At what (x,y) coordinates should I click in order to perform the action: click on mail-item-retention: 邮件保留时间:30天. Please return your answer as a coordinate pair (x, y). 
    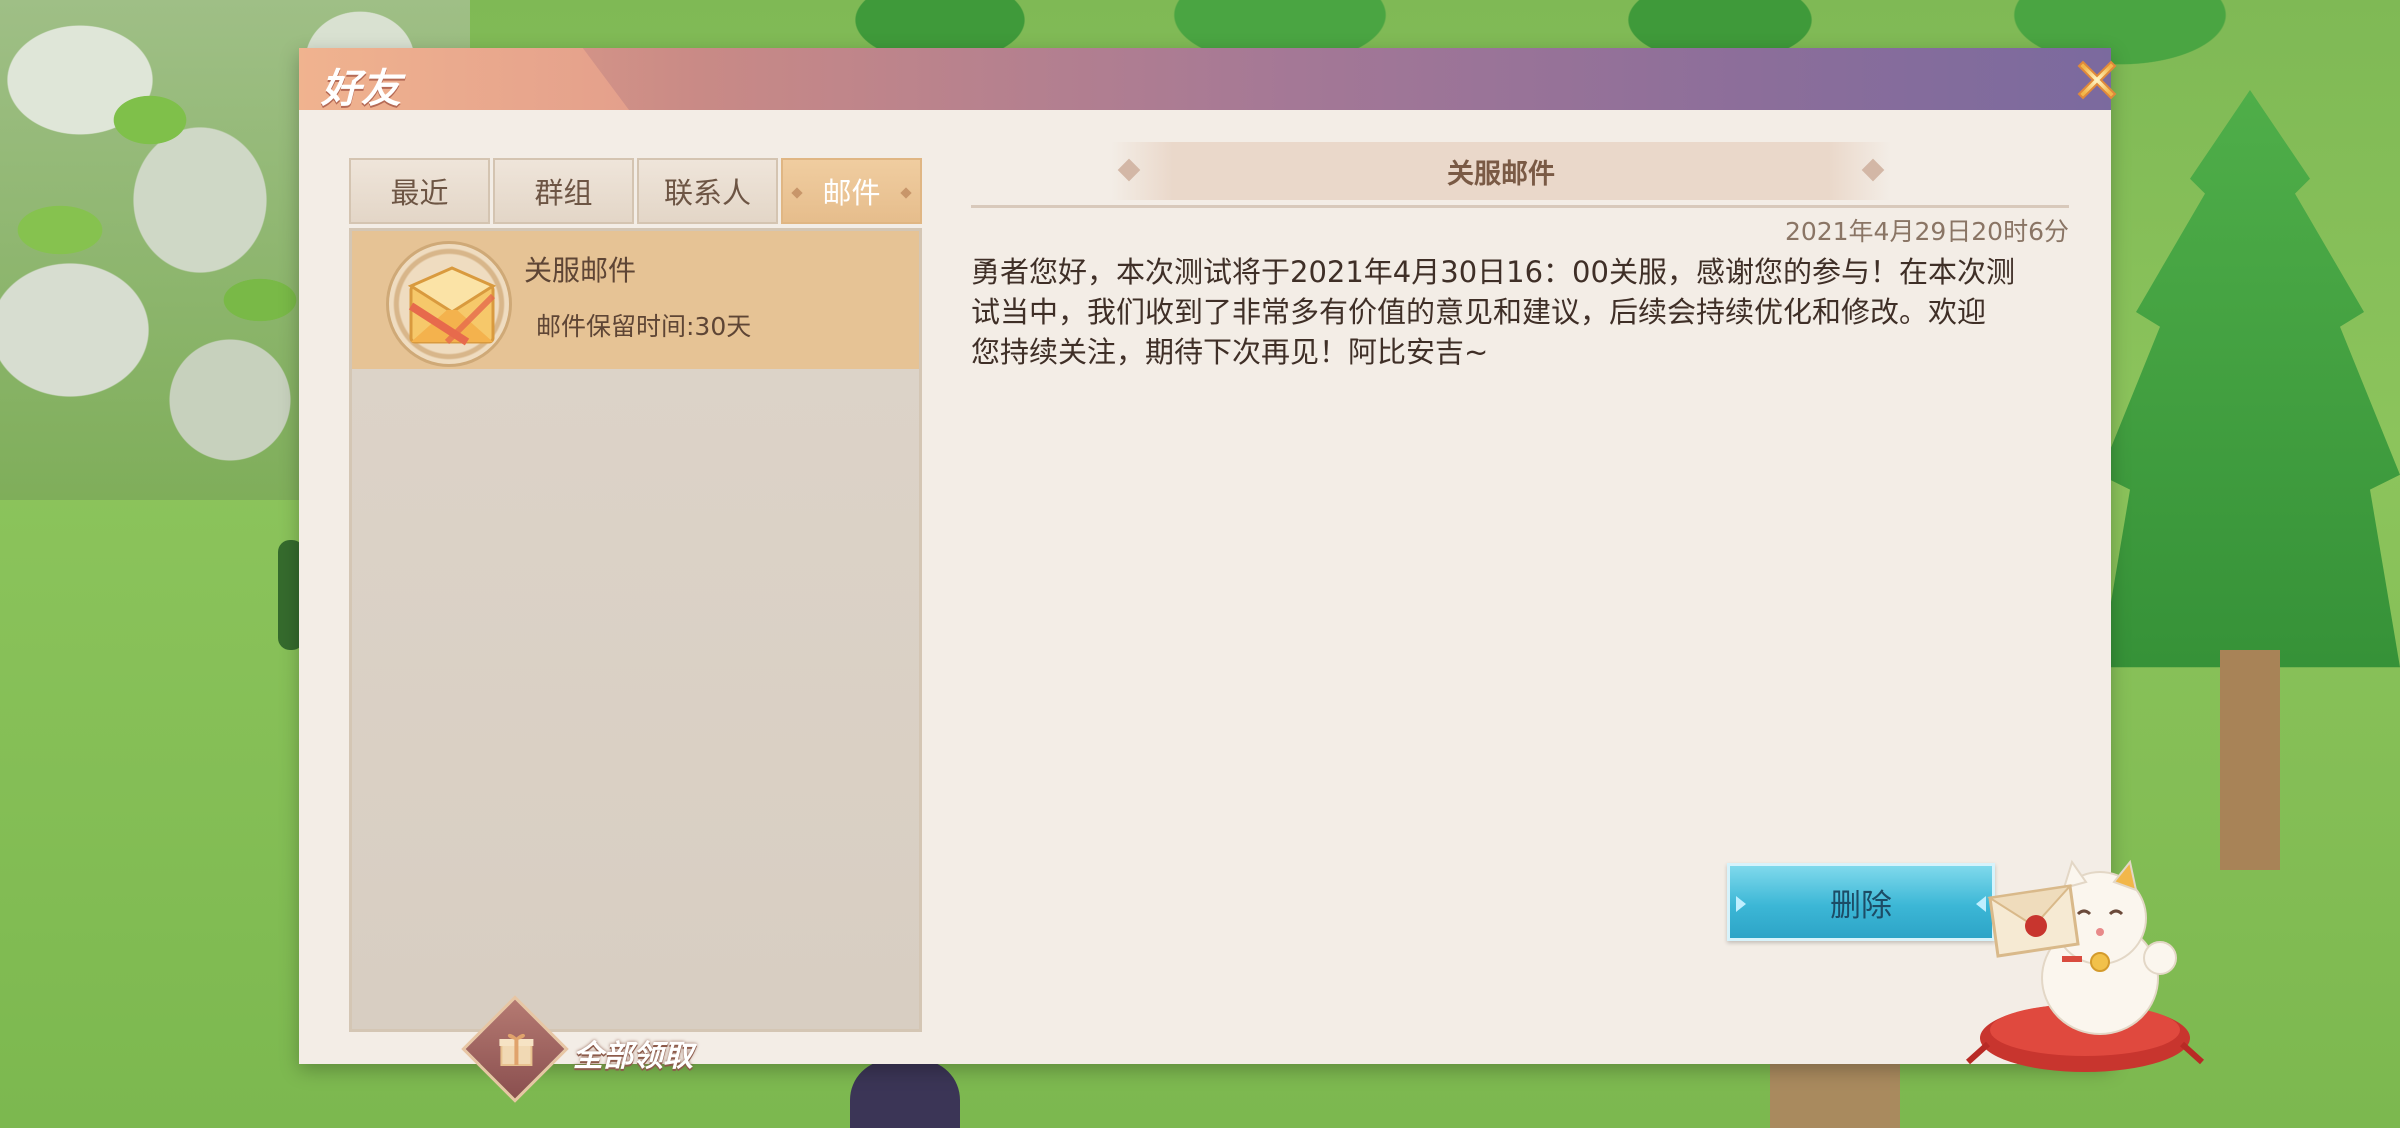
    Looking at the image, I should click on (644, 326).